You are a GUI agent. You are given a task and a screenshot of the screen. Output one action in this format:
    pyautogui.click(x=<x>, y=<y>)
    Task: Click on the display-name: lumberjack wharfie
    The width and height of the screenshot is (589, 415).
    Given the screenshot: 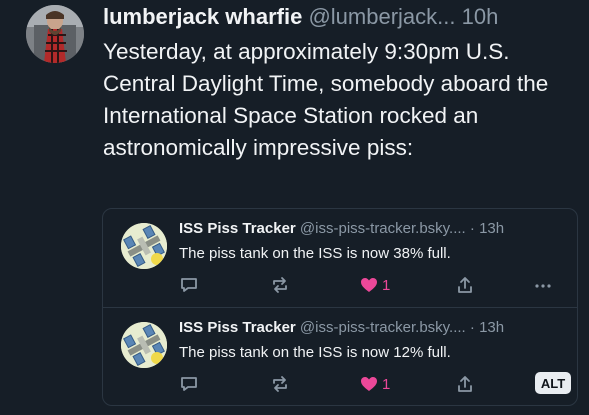 What is the action you would take?
    pyautogui.click(x=202, y=16)
    